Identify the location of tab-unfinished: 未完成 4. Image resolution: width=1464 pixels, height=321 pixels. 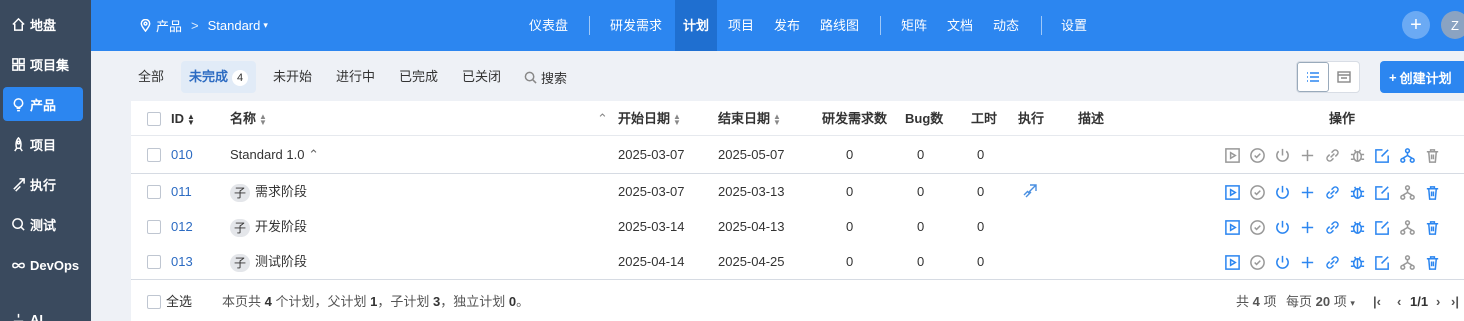
(219, 77).